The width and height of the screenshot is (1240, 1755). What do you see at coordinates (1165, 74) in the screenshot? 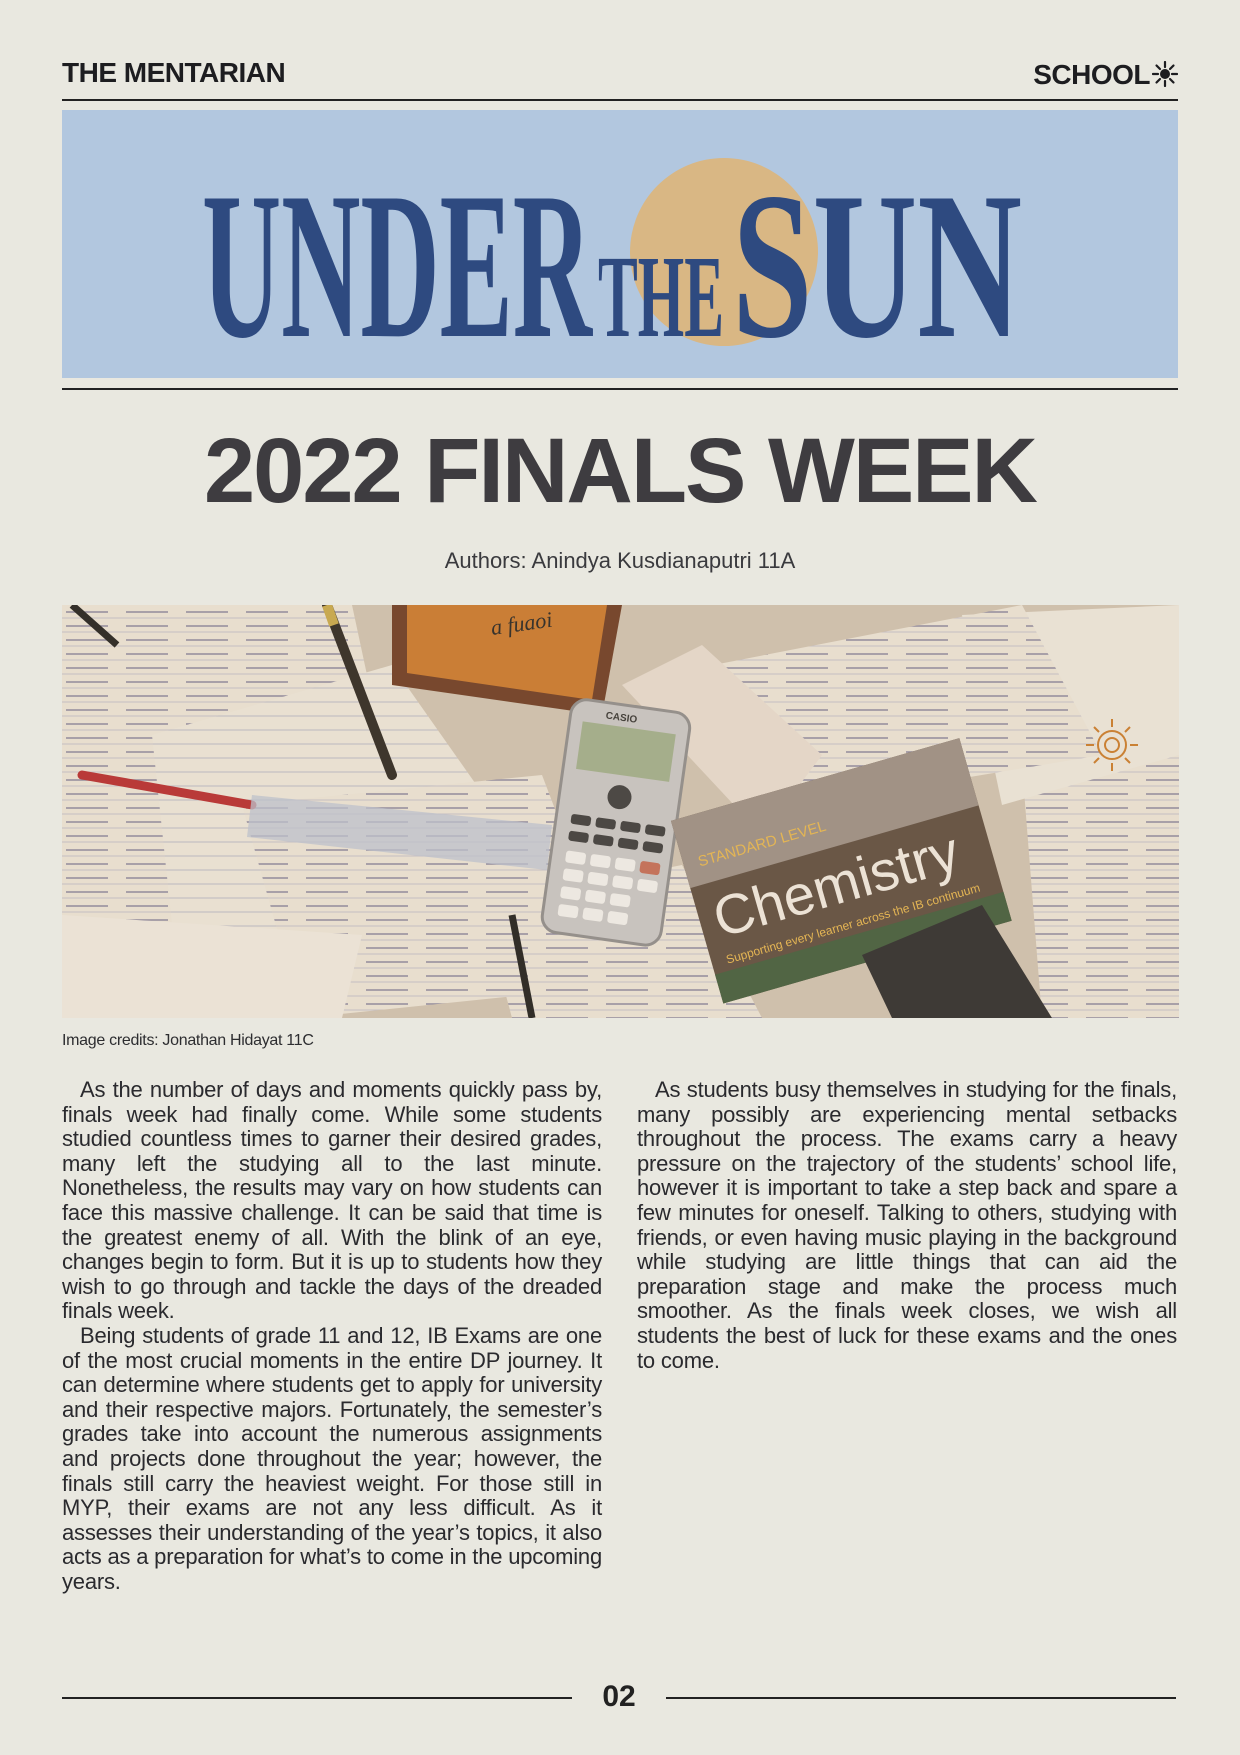
I see `sun-icon` at bounding box center [1165, 74].